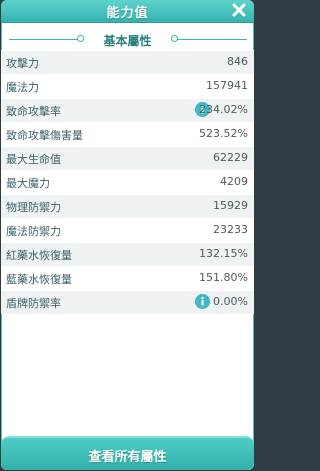  Describe the element at coordinates (127, 86) in the screenshot. I see `stat-row: 魔法力 157941` at that location.